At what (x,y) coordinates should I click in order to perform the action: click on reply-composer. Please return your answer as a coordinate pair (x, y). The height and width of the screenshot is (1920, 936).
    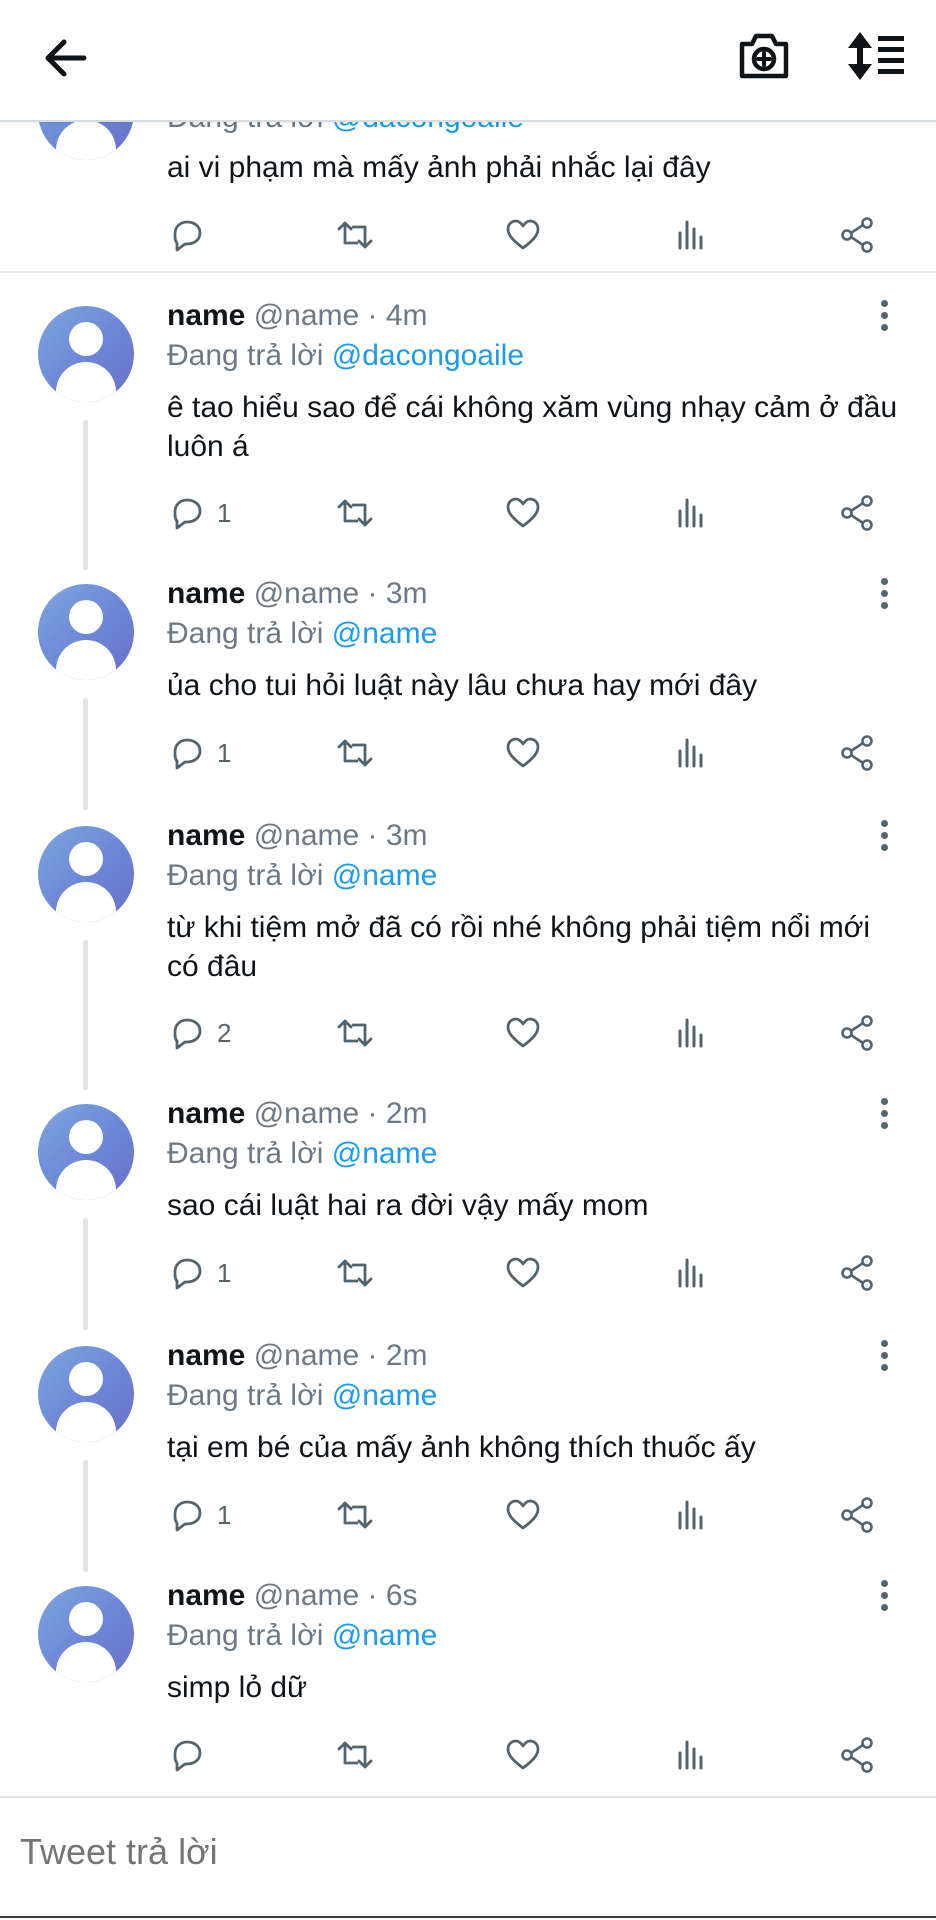
    Looking at the image, I should click on (468, 1858).